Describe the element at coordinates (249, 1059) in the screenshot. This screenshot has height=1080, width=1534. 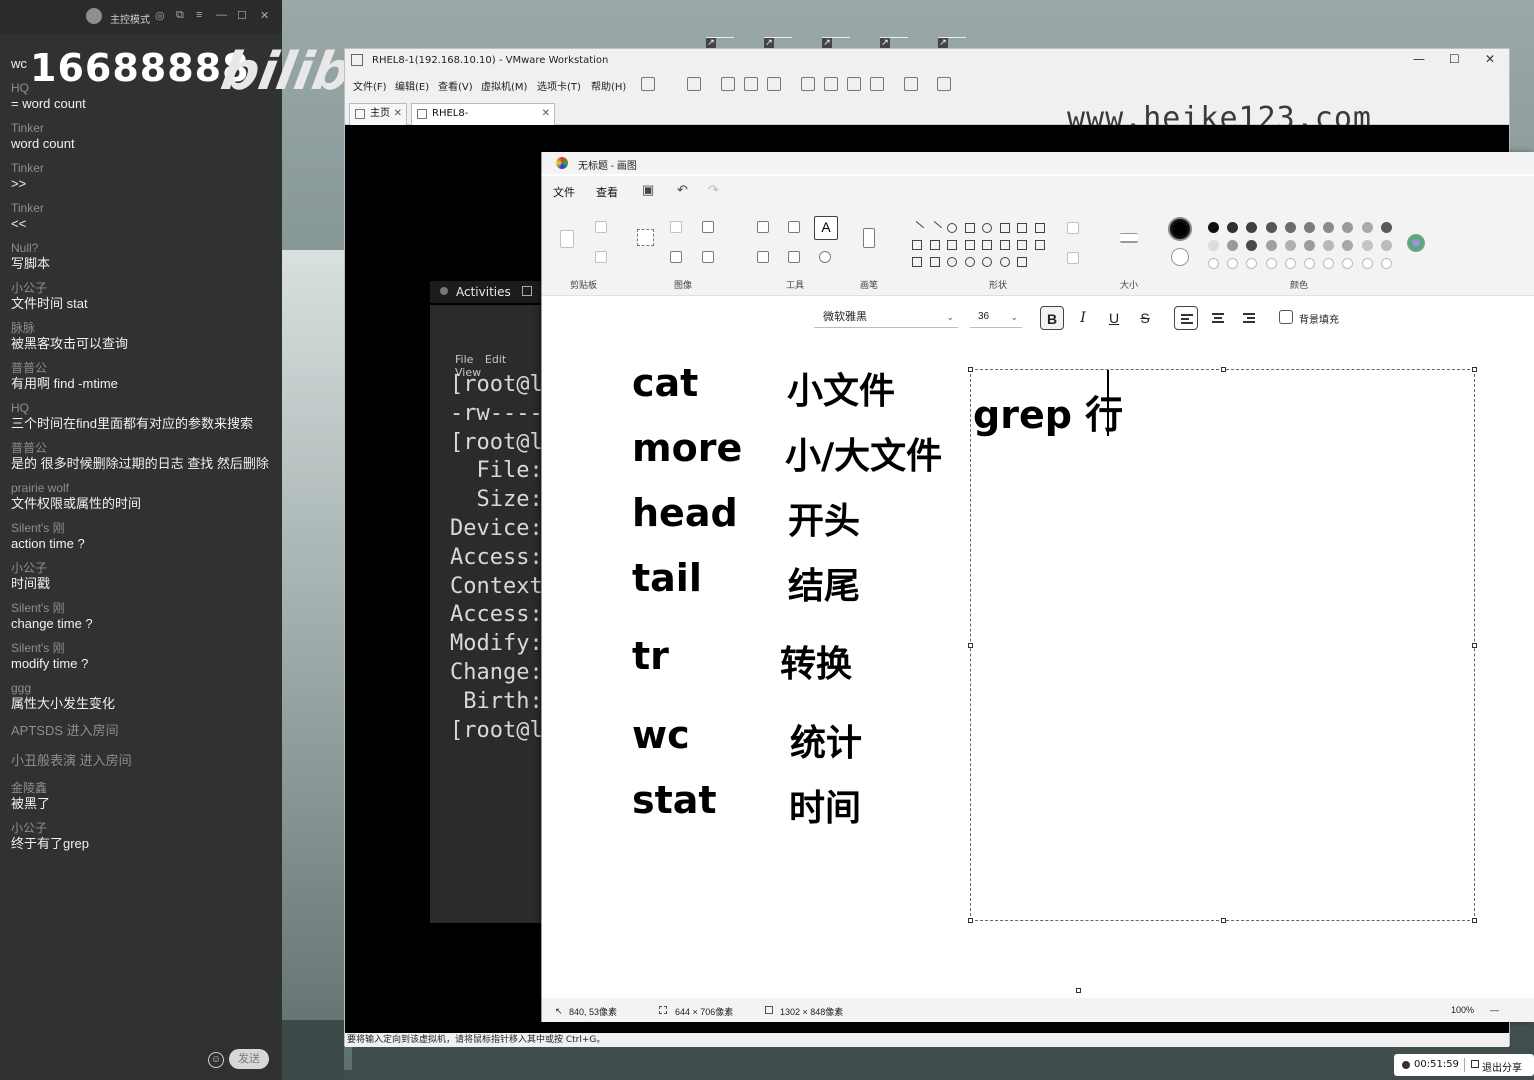
I see `send-button: 发送` at that location.